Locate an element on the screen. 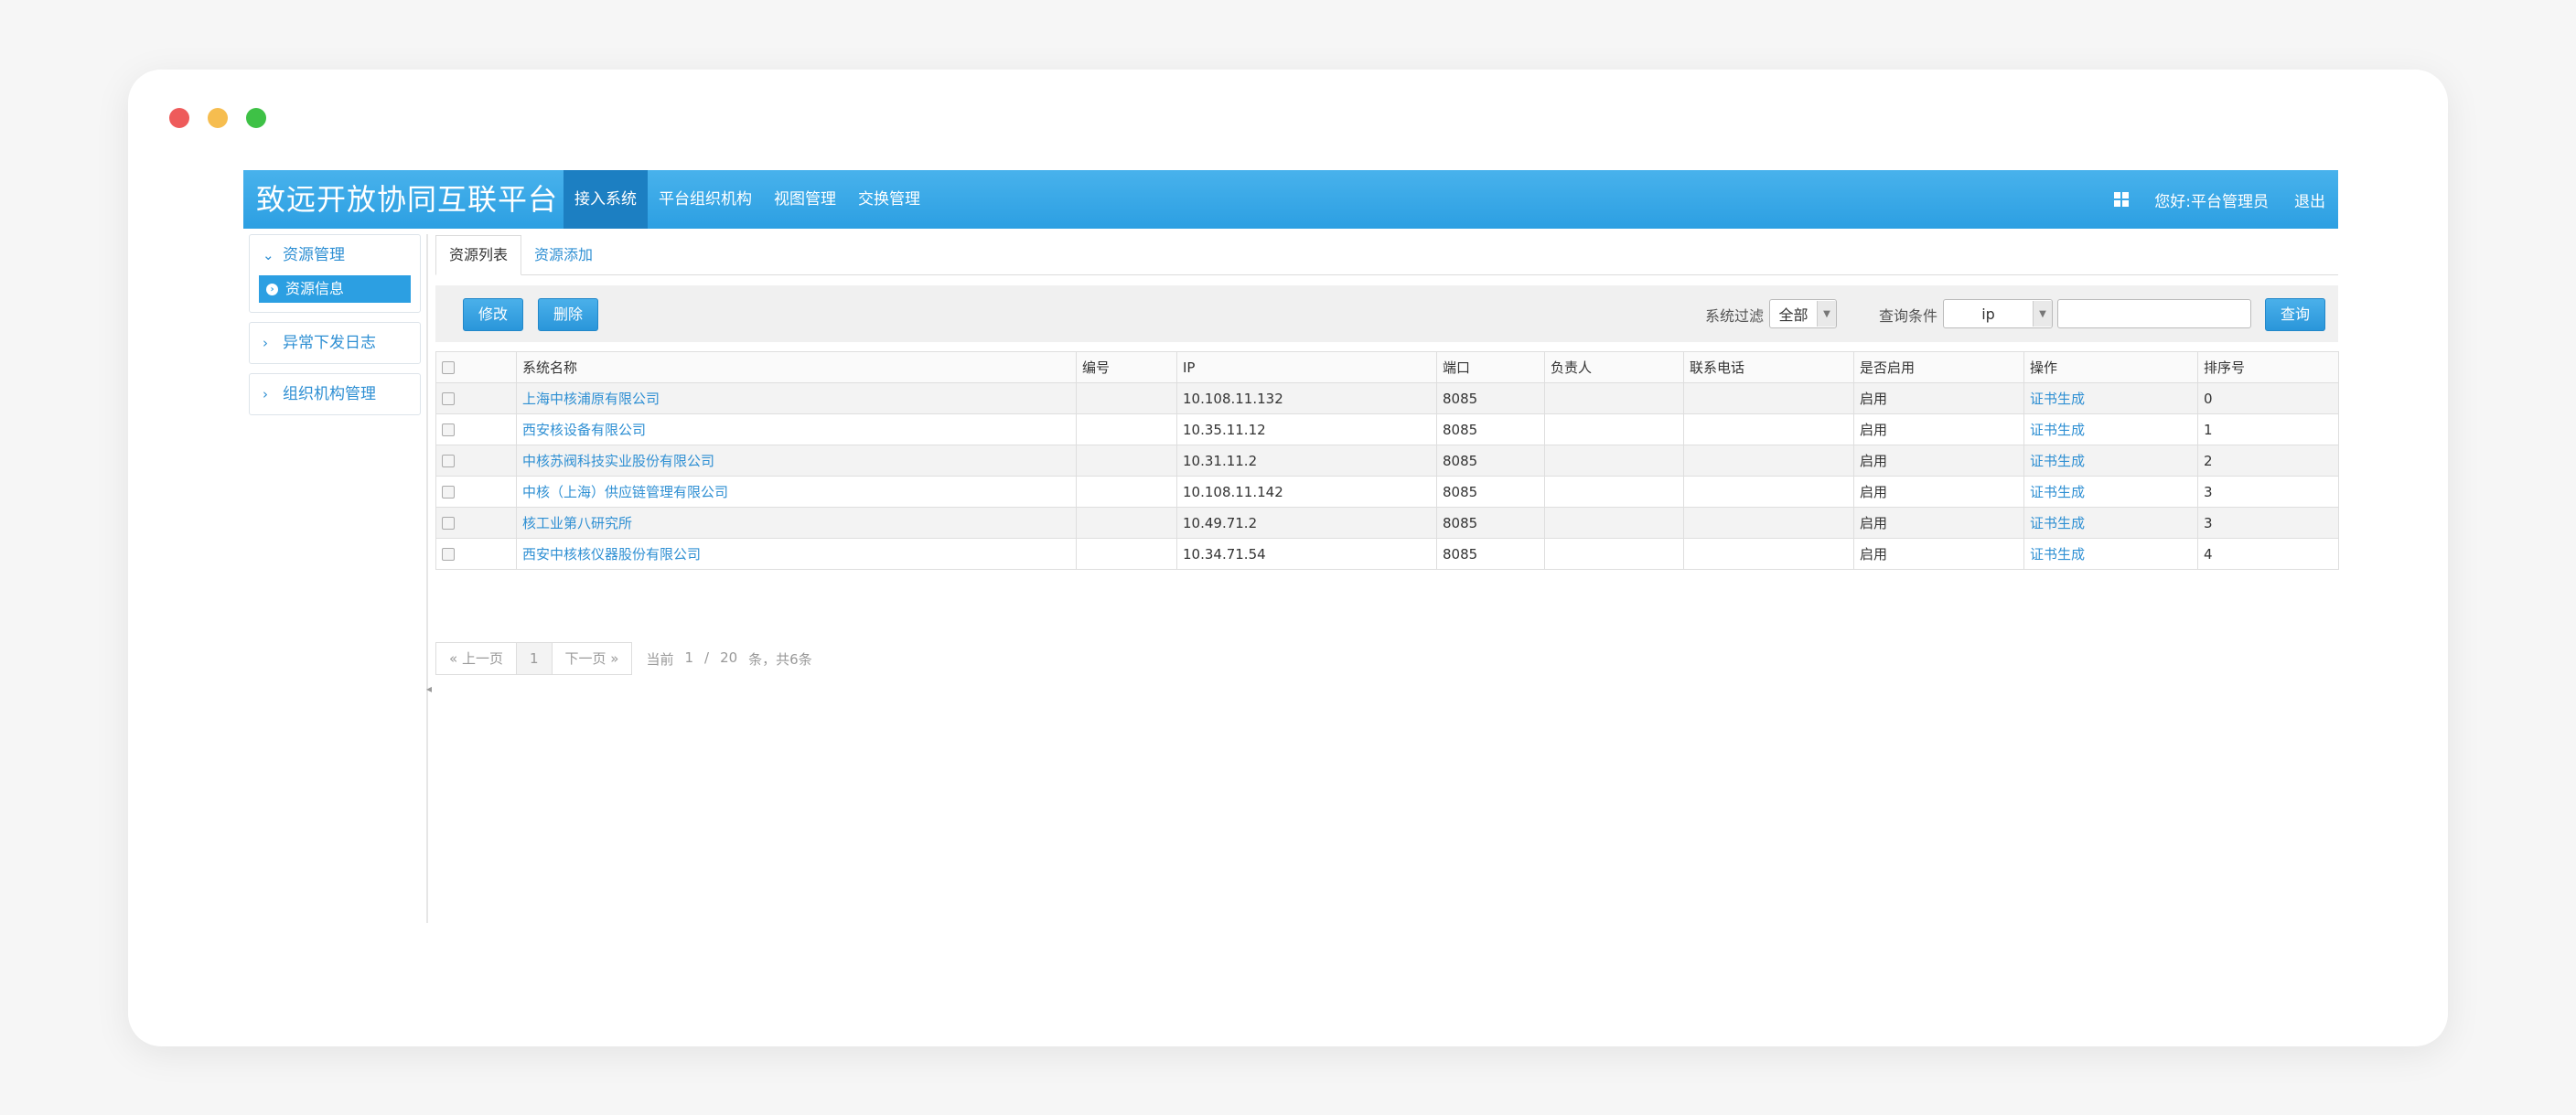  delete-button: 删除 is located at coordinates (568, 314).